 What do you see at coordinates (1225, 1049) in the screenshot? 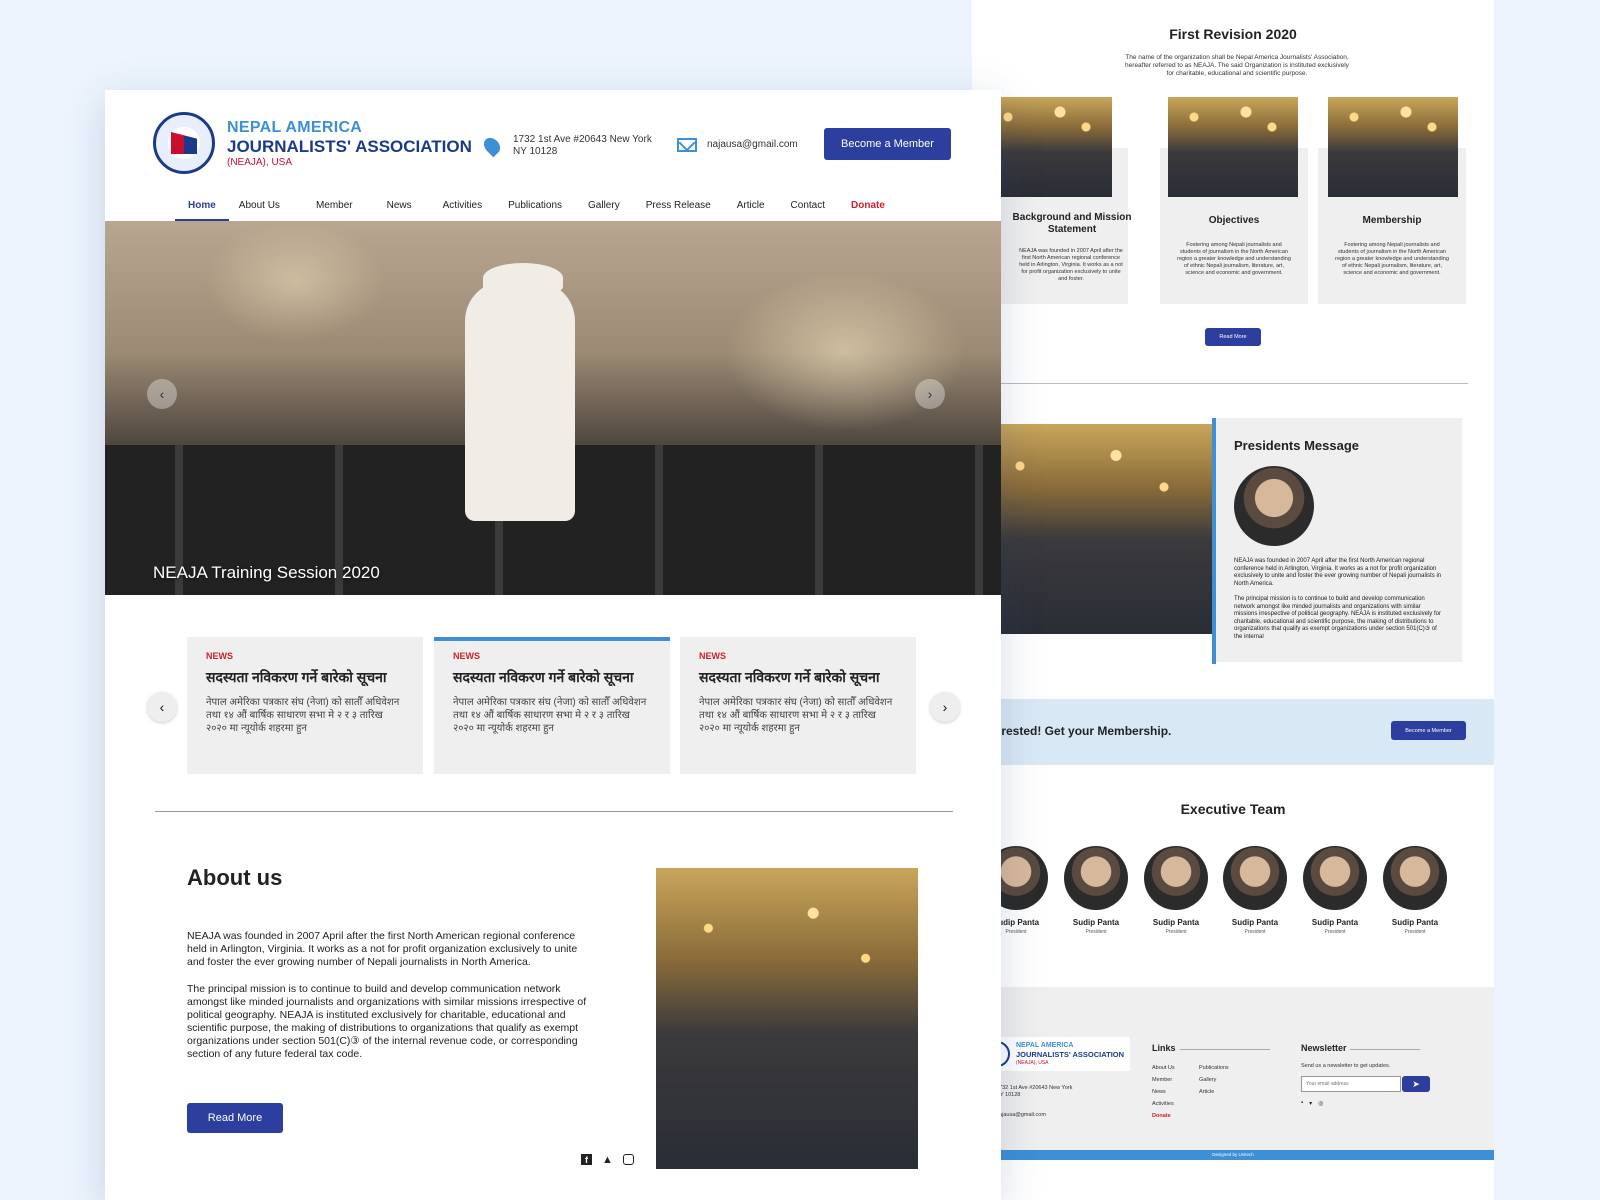
I see `links-heading-rule` at bounding box center [1225, 1049].